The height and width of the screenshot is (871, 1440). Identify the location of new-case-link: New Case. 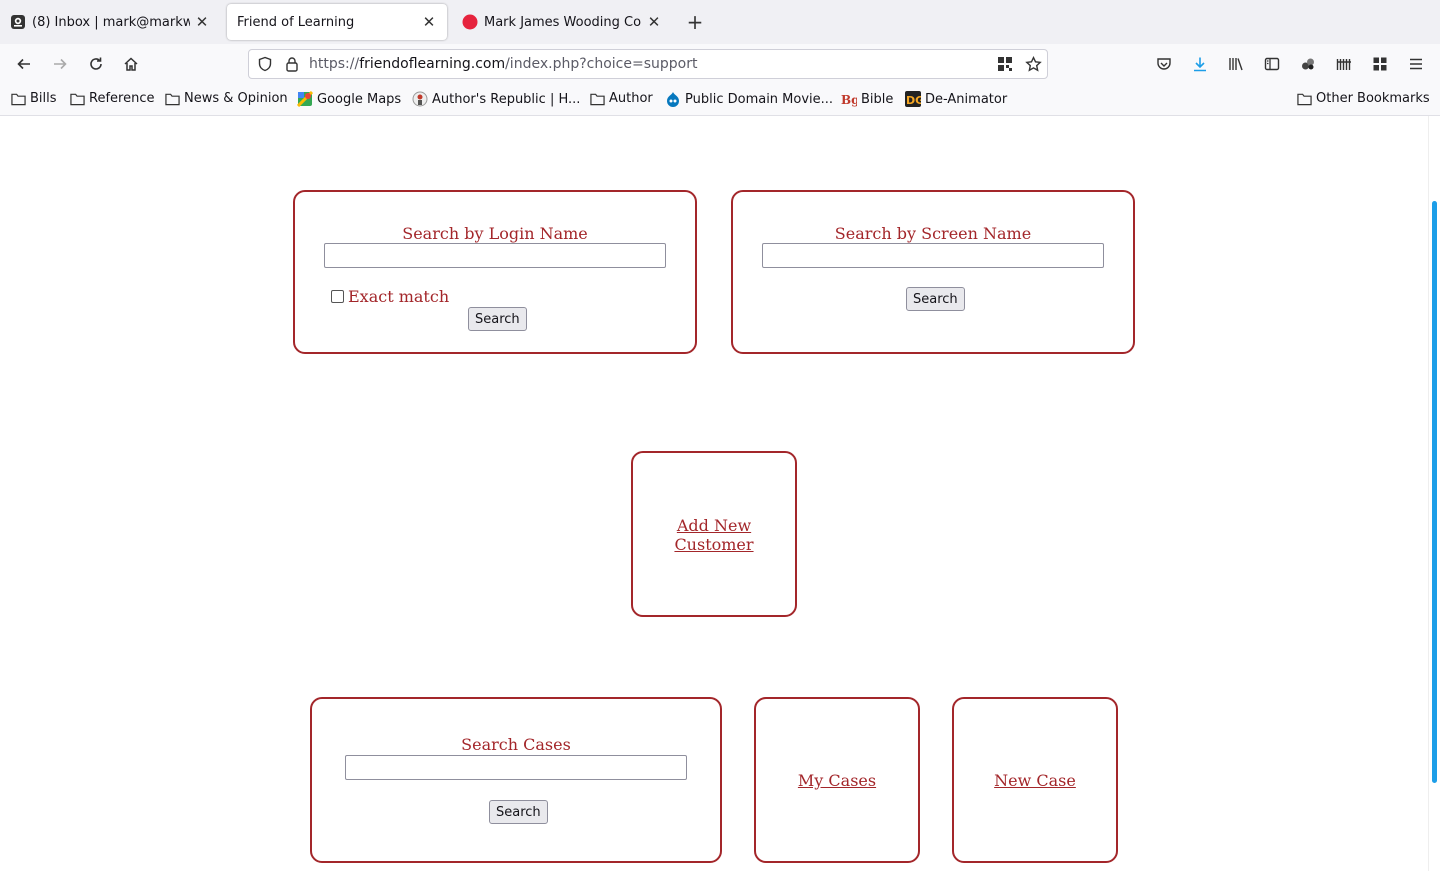
(1035, 780).